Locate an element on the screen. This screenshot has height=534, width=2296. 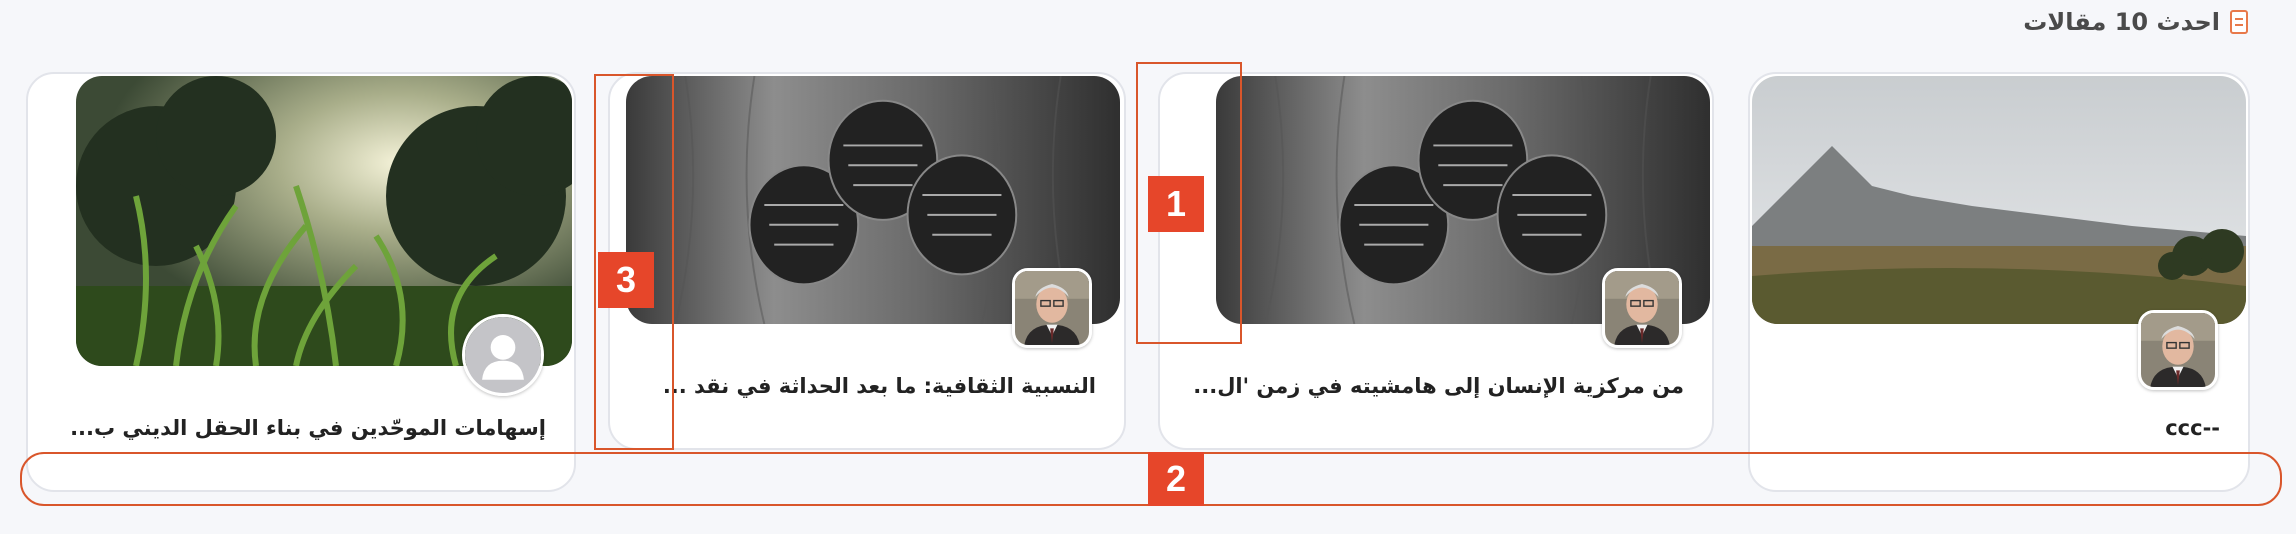
document-icon is located at coordinates (2239, 22).